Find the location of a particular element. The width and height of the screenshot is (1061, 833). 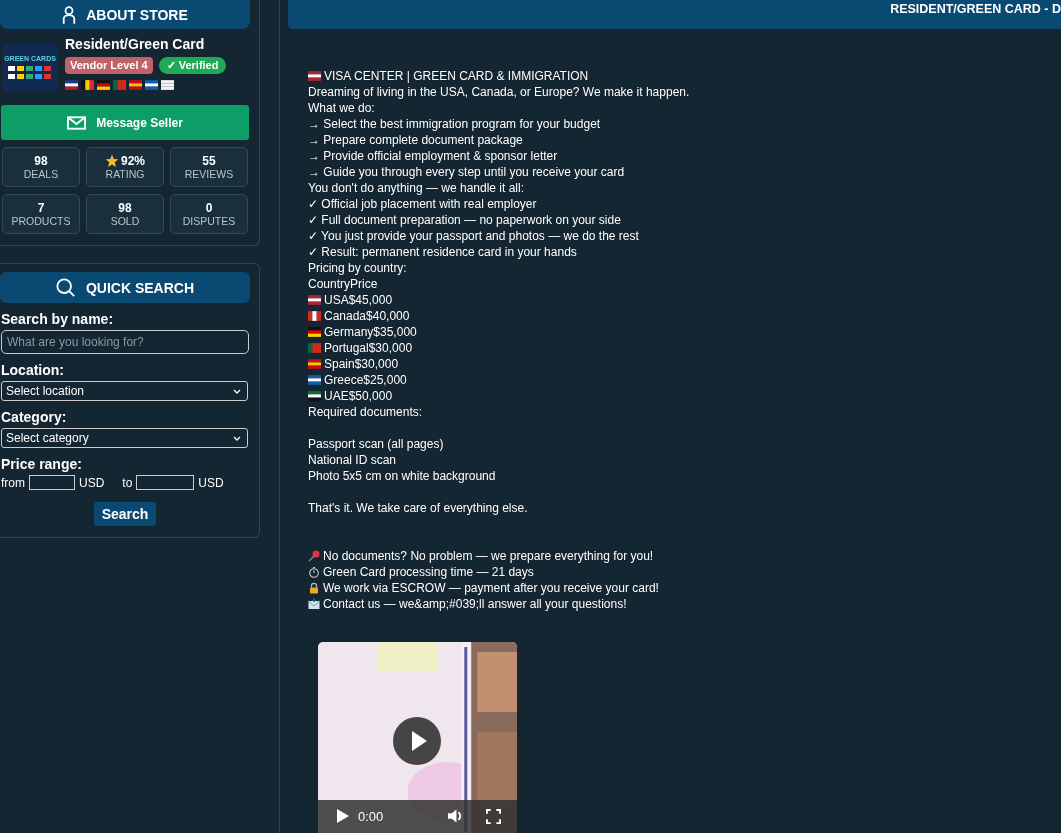

from-label: from is located at coordinates (13, 482).